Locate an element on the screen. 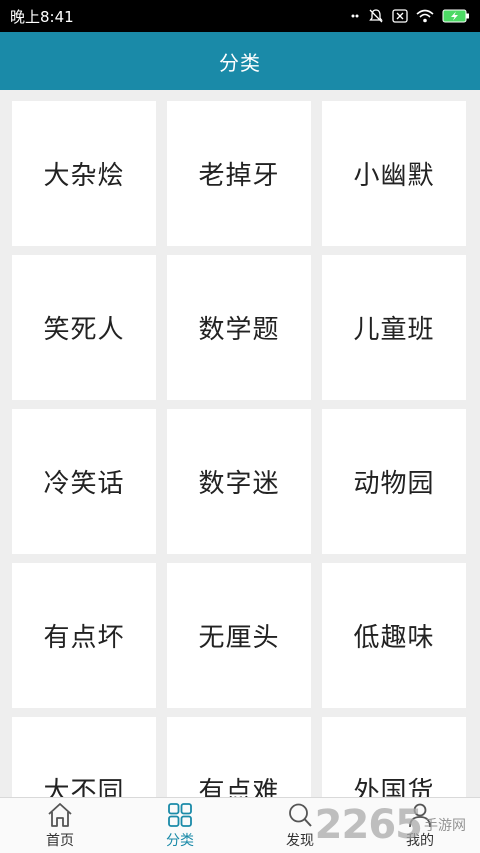 This screenshot has width=480, height=853. tab-discover: 发现 is located at coordinates (300, 825).